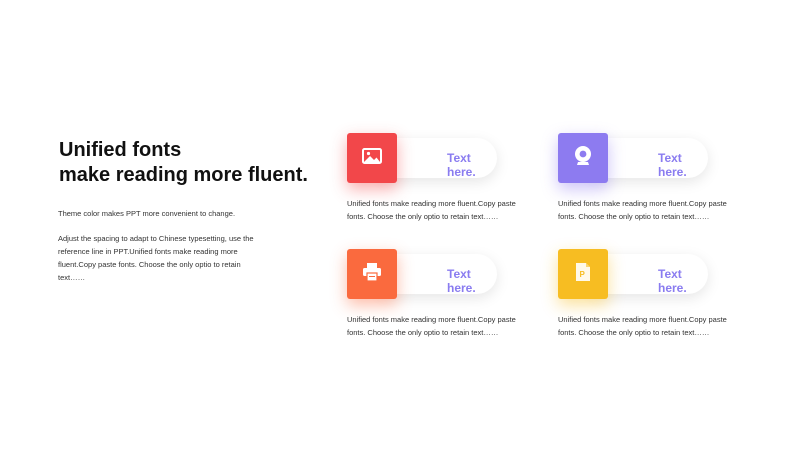  What do you see at coordinates (183, 163) in the screenshot?
I see `page-title: Unified fonts make reading more fluent.` at bounding box center [183, 163].